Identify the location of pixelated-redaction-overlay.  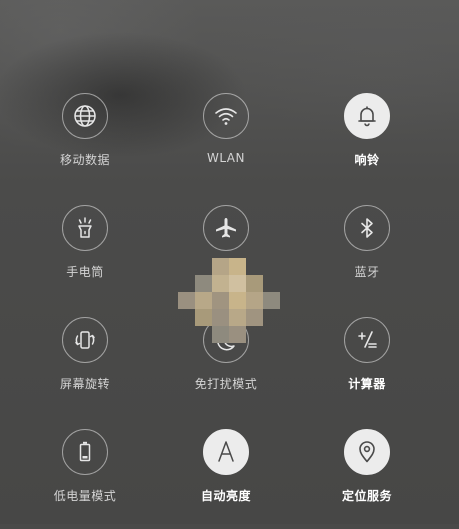
(229, 301).